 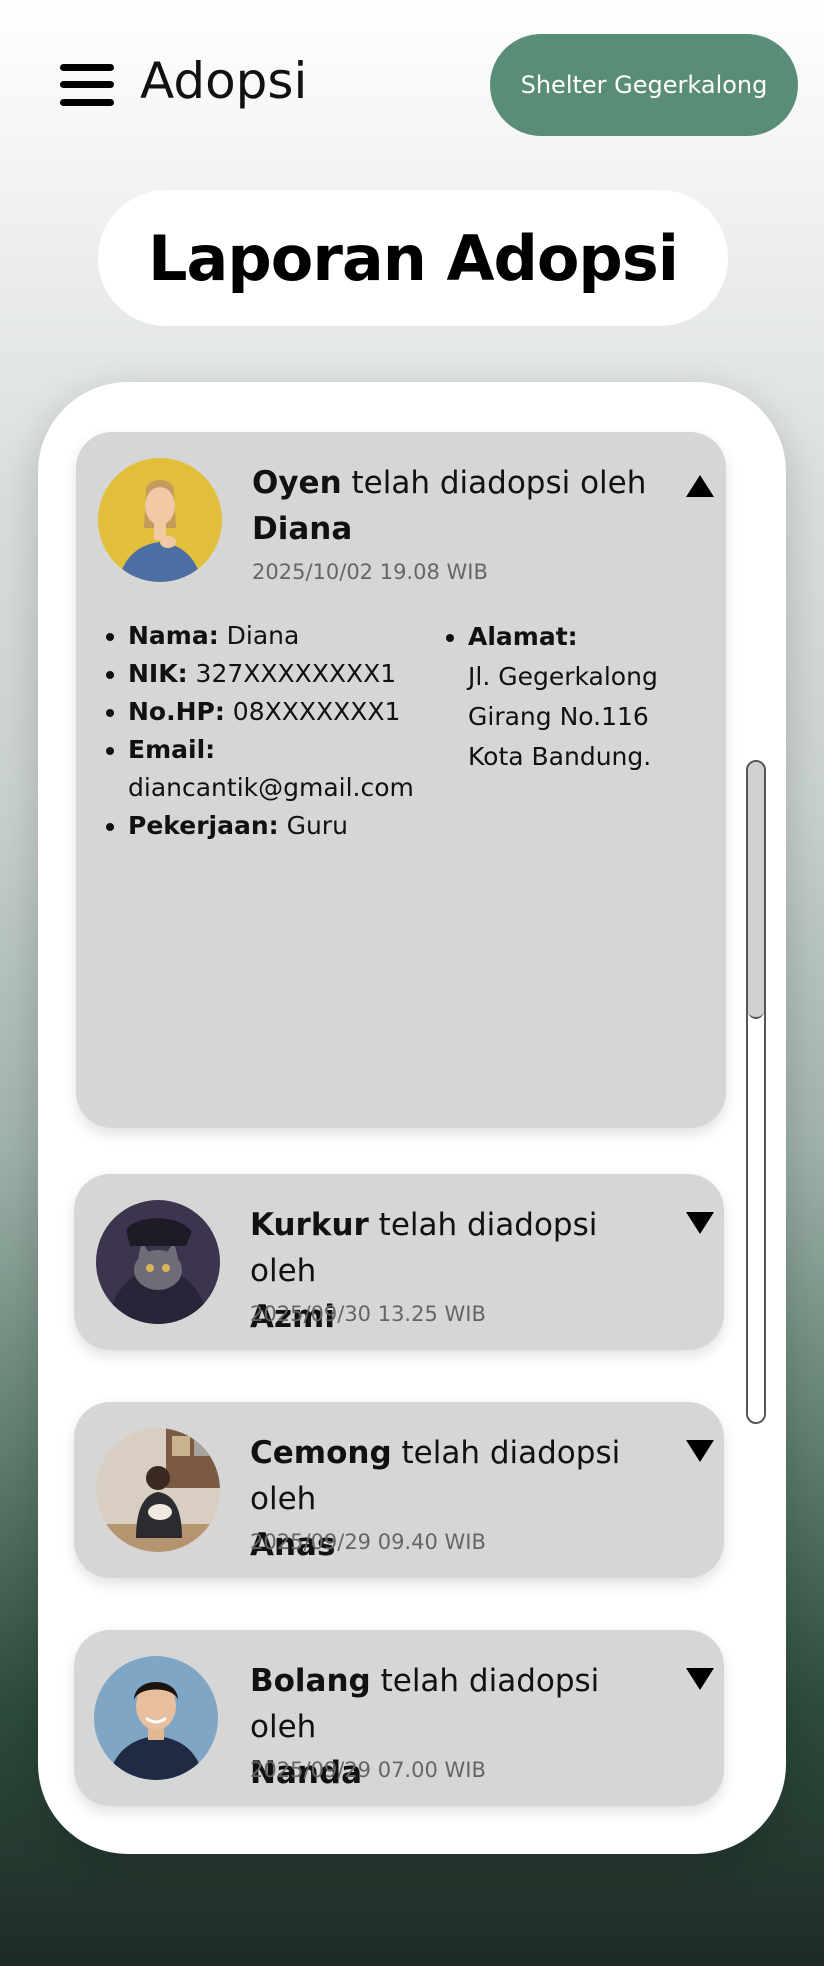 What do you see at coordinates (644, 85) in the screenshot?
I see `shelter-button: Shelter Gegerkalong` at bounding box center [644, 85].